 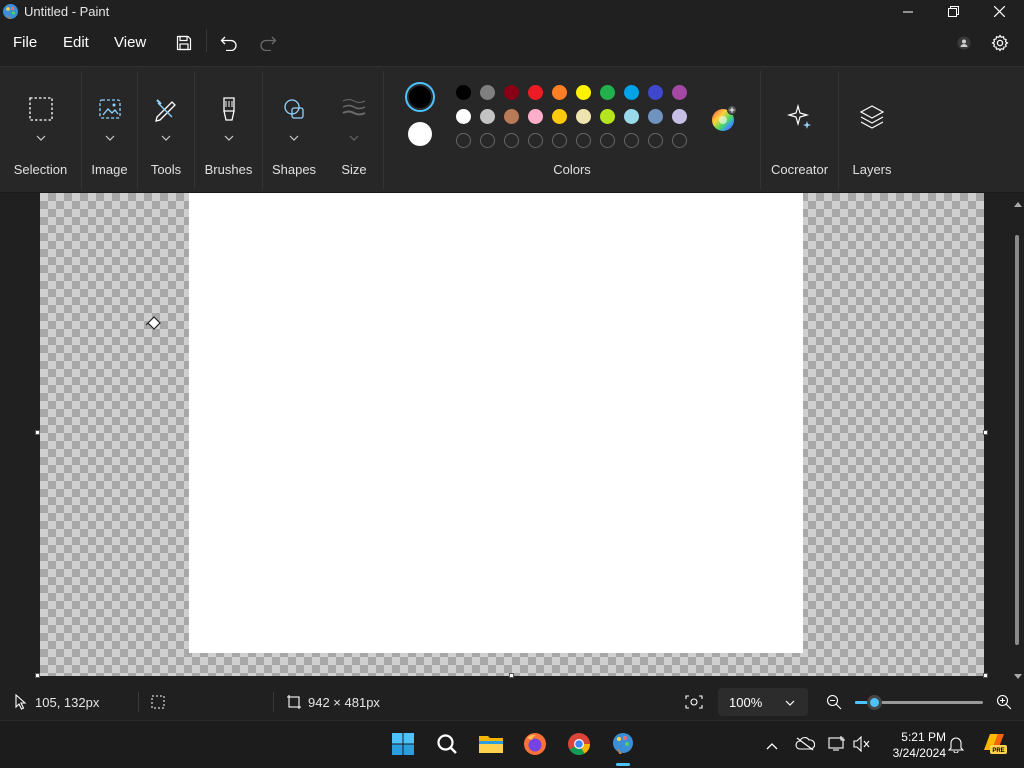 I want to click on save-icon, so click(x=184, y=44).